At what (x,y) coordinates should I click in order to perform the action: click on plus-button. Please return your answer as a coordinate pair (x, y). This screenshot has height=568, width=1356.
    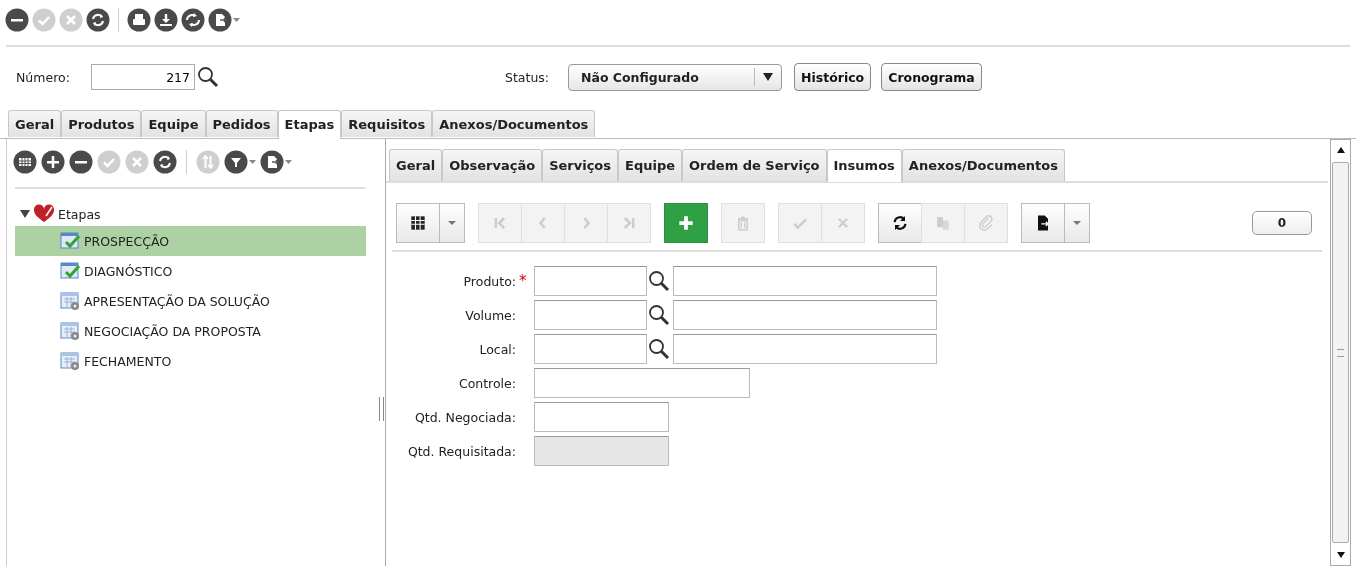
    Looking at the image, I should click on (53, 162).